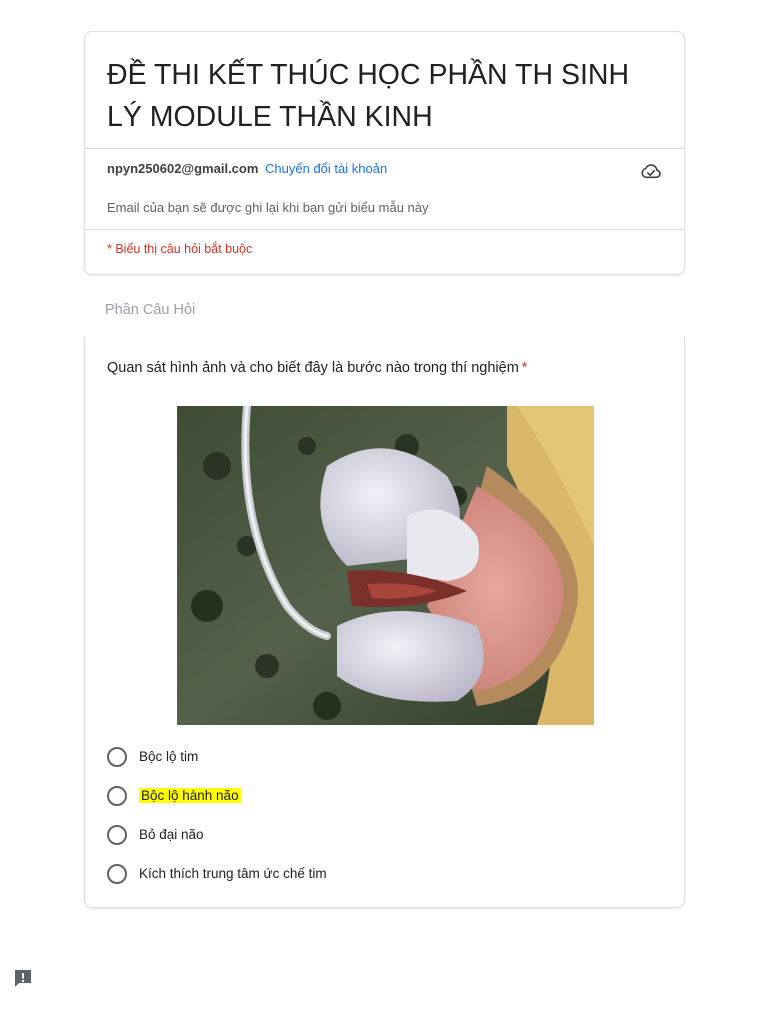 This screenshot has height=1024, width=768. Describe the element at coordinates (524, 368) in the screenshot. I see `required-star: *` at that location.